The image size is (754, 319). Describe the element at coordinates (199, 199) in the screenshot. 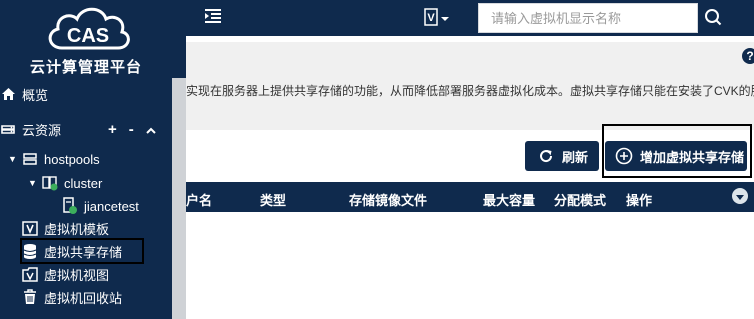

I see `column-header: 户名` at that location.